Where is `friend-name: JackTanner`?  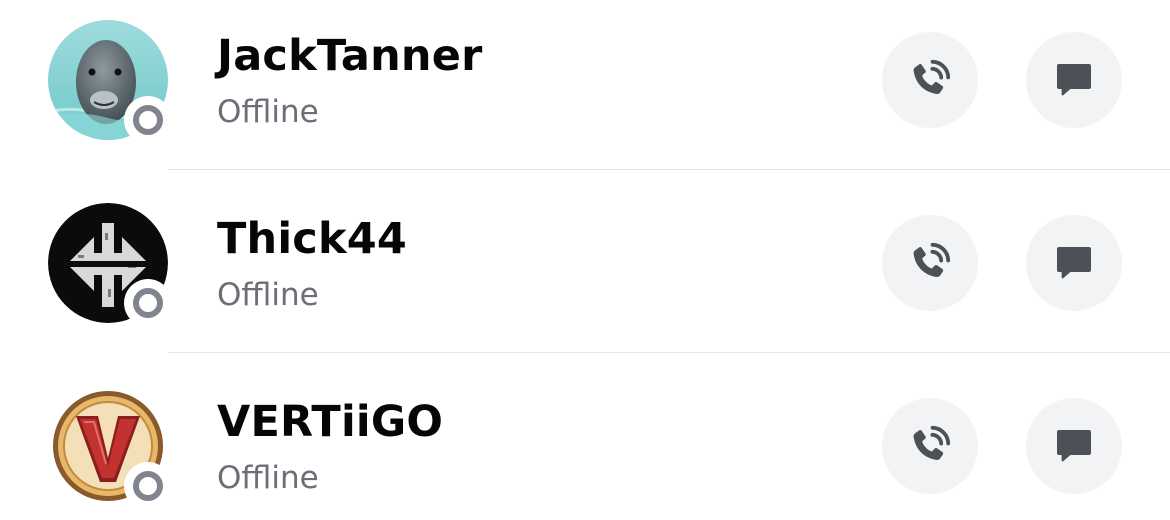 friend-name: JackTanner is located at coordinates (350, 56).